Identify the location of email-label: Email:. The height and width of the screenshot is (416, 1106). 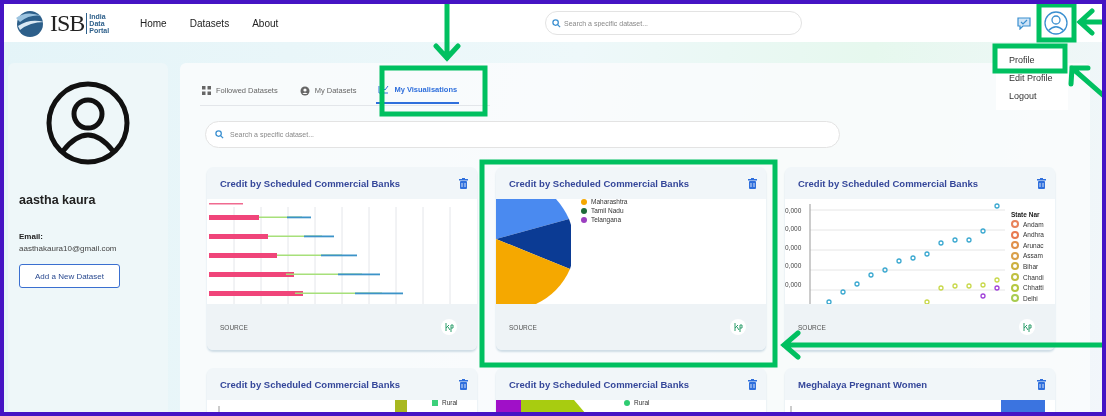
(31, 236).